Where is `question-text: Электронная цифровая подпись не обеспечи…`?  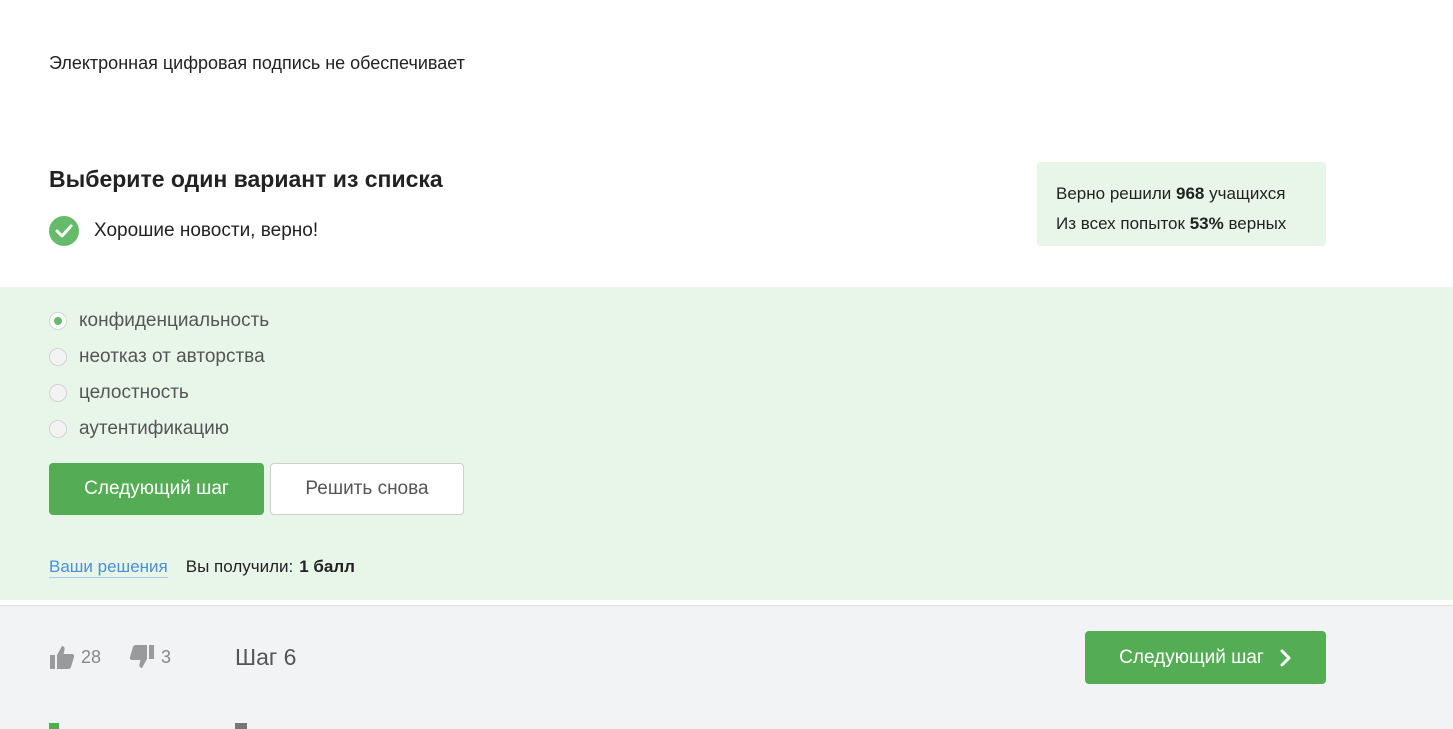 question-text: Электронная цифровая подпись не обеспечи… is located at coordinates (257, 63).